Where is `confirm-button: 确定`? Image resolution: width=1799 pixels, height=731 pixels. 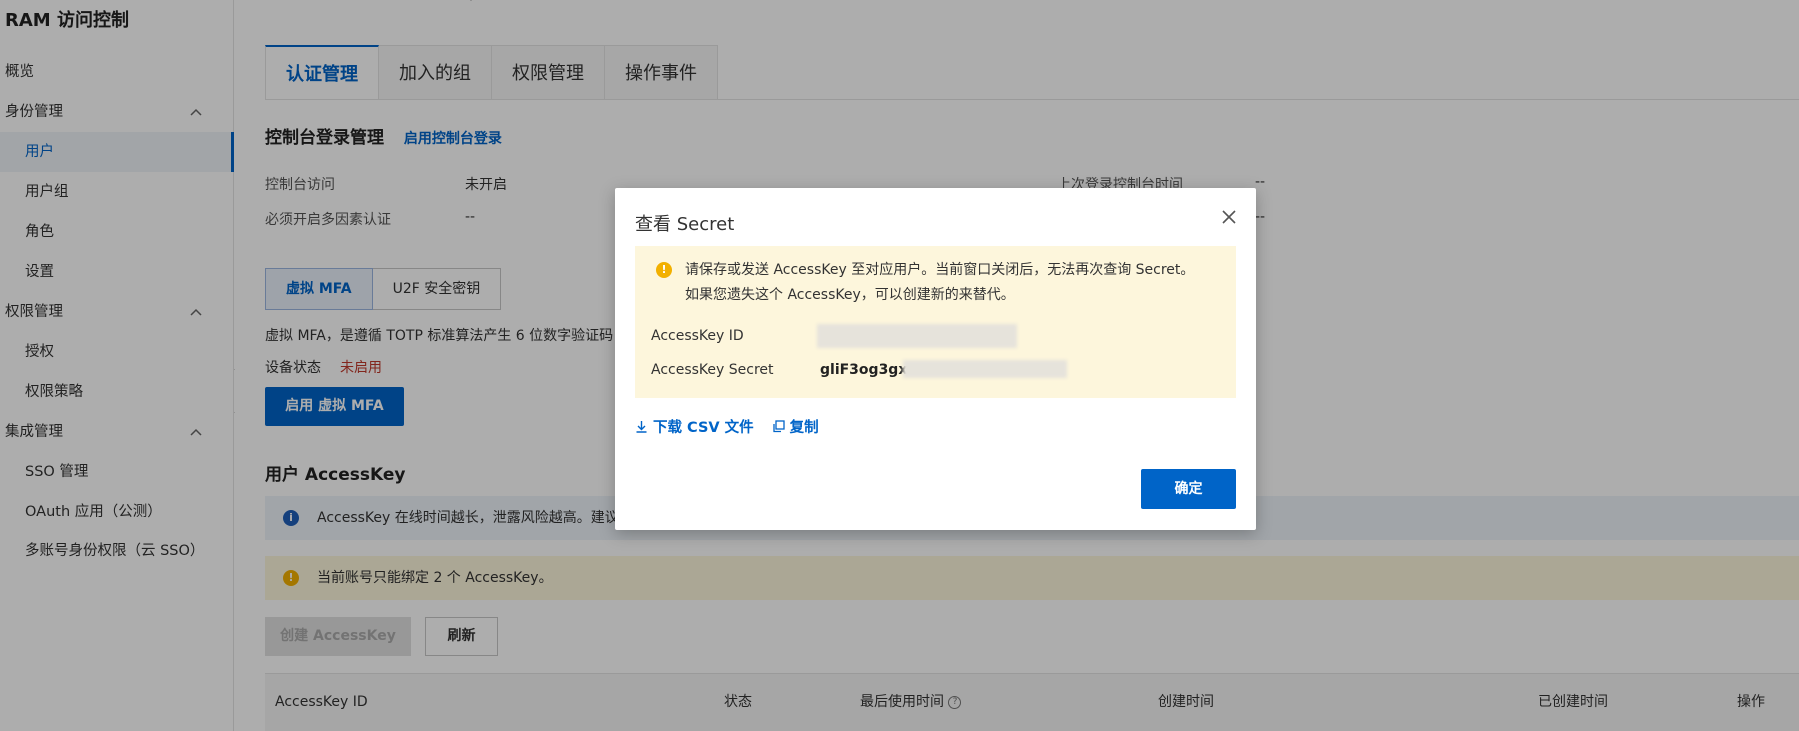
confirm-button: 确定 is located at coordinates (1188, 489).